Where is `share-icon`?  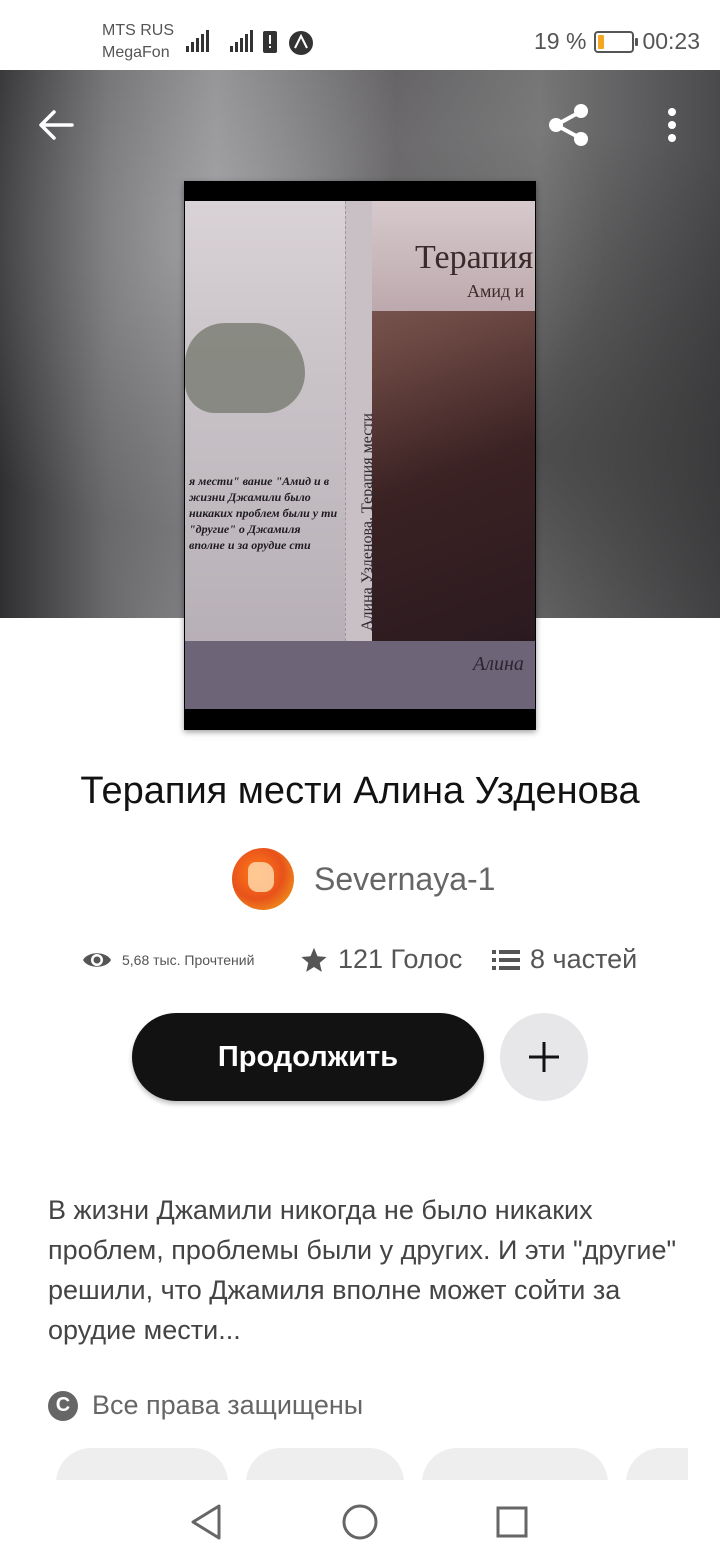
share-icon is located at coordinates (568, 125).